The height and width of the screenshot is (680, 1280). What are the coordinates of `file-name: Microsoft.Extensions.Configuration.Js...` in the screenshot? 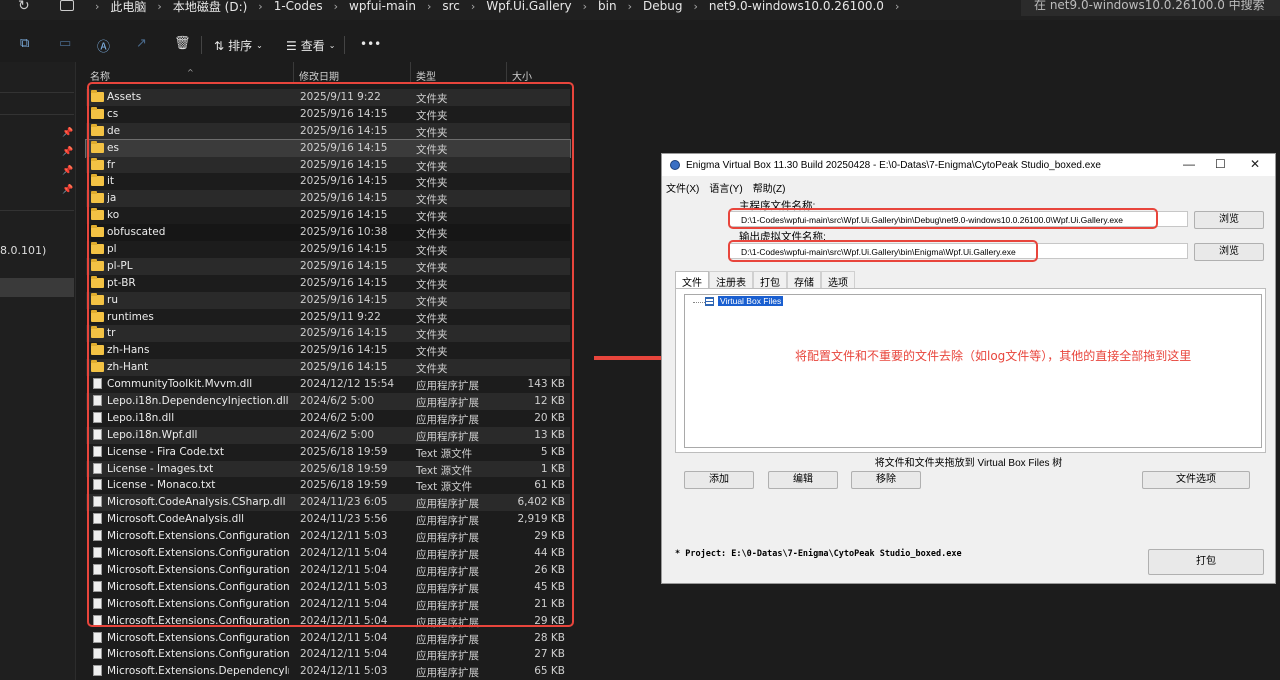 It's located at (198, 637).